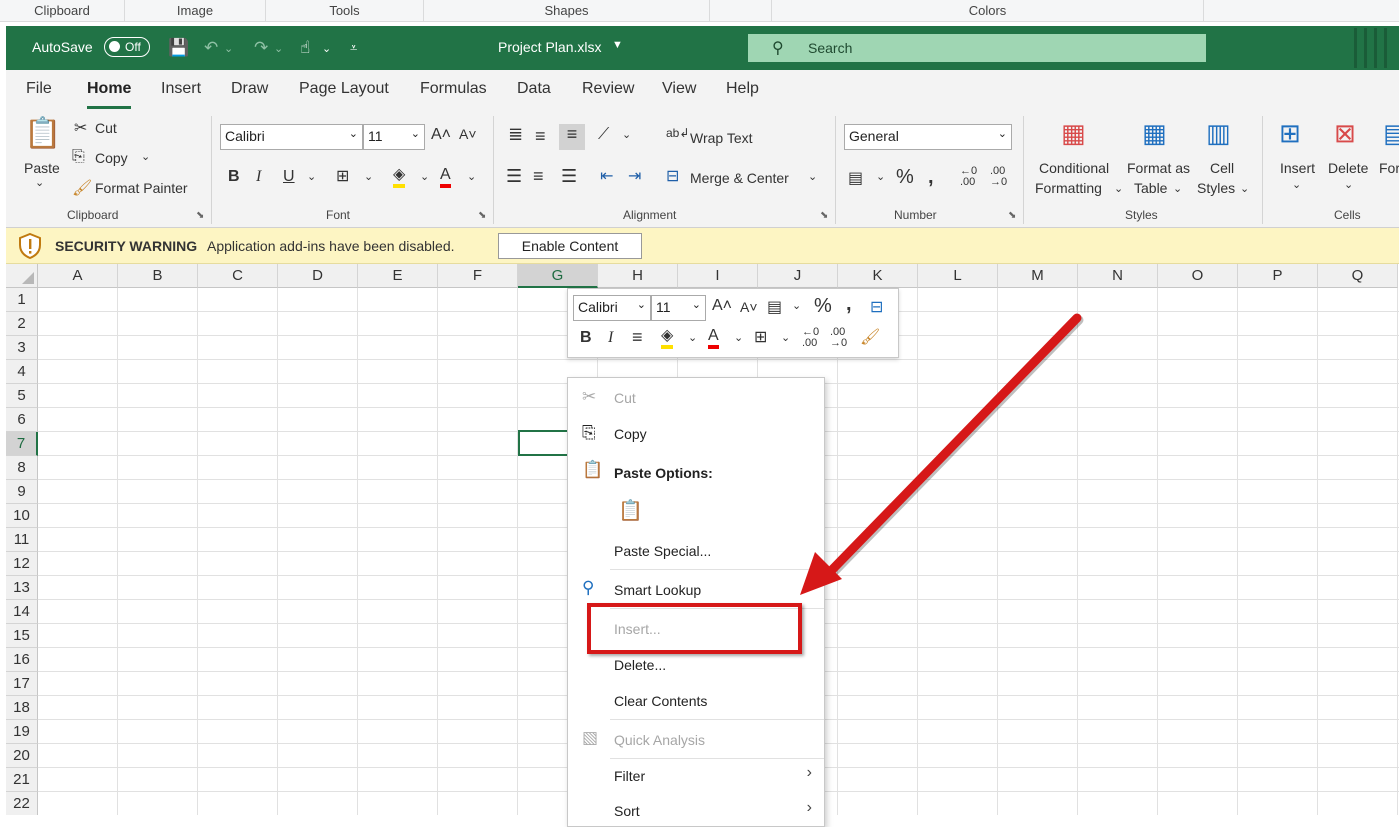  What do you see at coordinates (22, 684) in the screenshot?
I see `row-header: 17` at bounding box center [22, 684].